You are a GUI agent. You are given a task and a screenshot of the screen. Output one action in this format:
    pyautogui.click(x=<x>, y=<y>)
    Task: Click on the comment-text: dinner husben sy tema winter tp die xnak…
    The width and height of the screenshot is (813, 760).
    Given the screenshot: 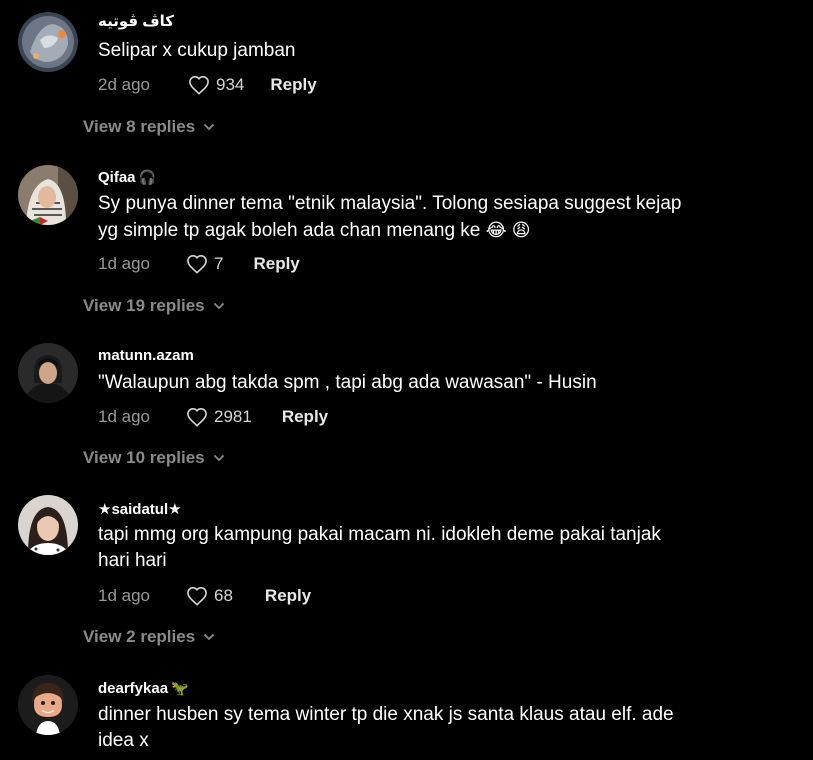 What is the action you would take?
    pyautogui.click(x=443, y=728)
    